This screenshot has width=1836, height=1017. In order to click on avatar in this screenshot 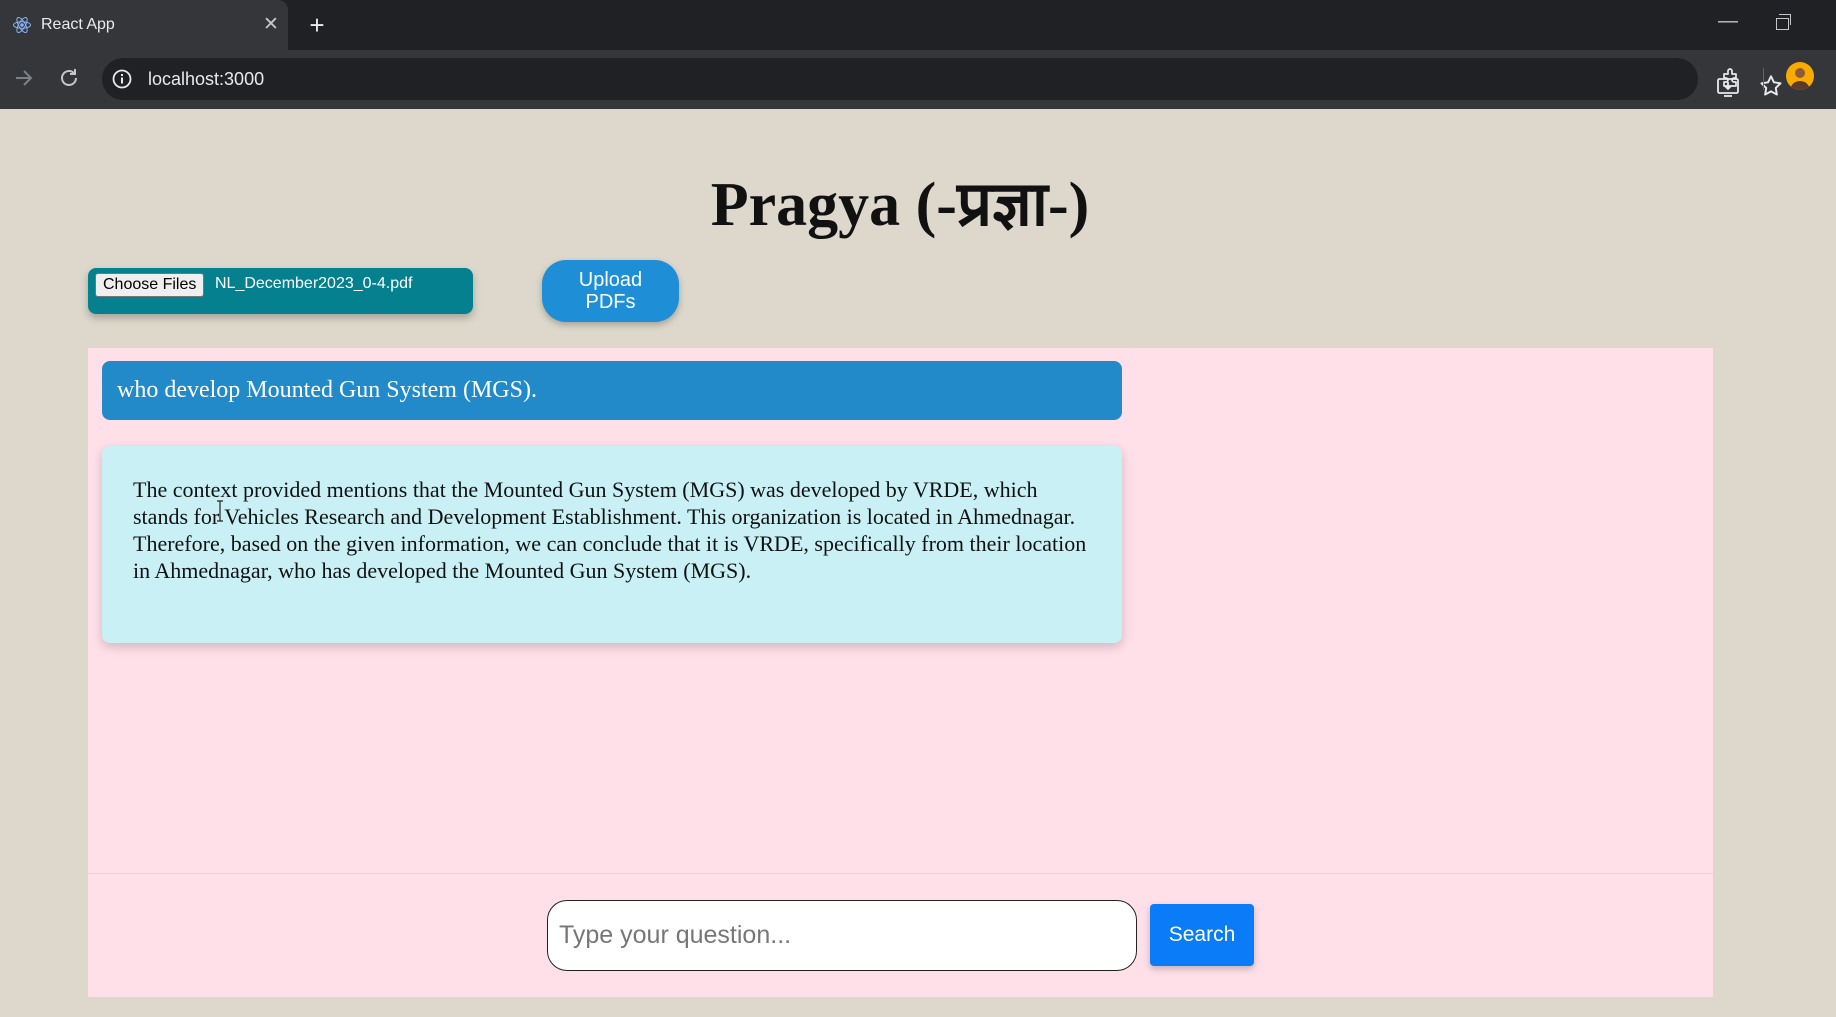, I will do `click(1800, 76)`.